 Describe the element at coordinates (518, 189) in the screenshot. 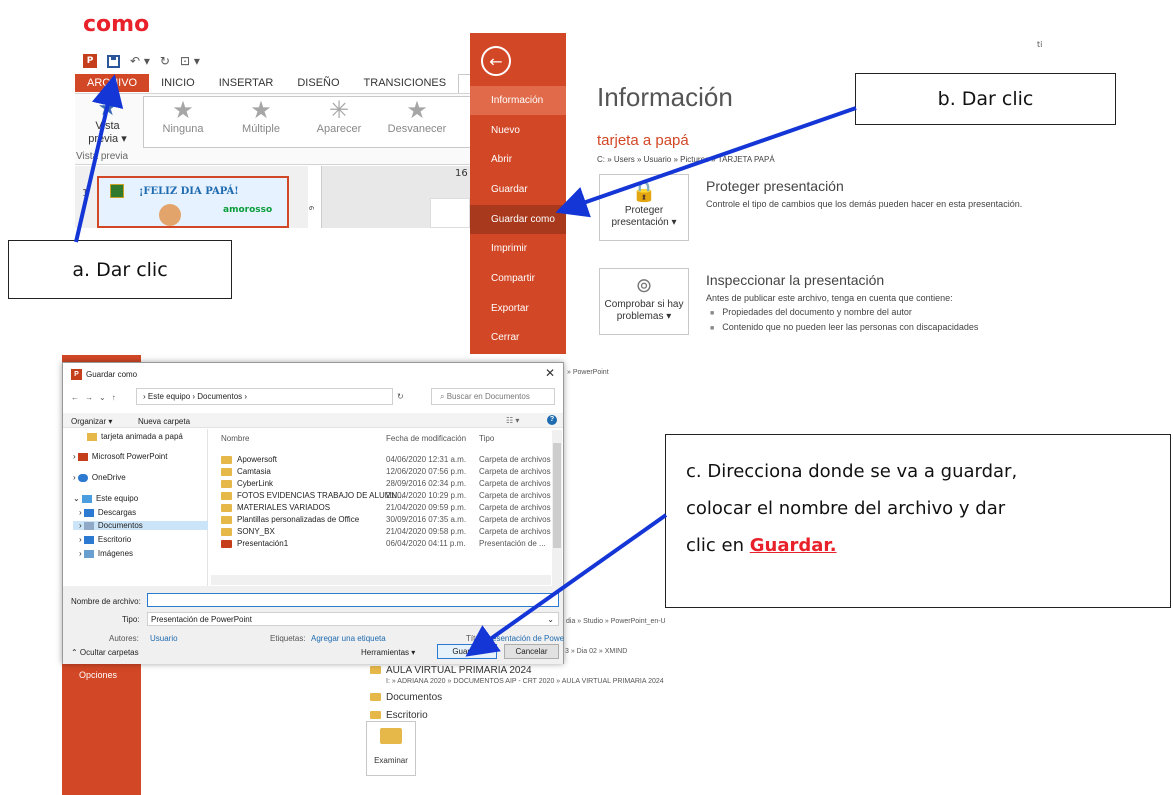

I see `menu-guardar: Guardar` at that location.